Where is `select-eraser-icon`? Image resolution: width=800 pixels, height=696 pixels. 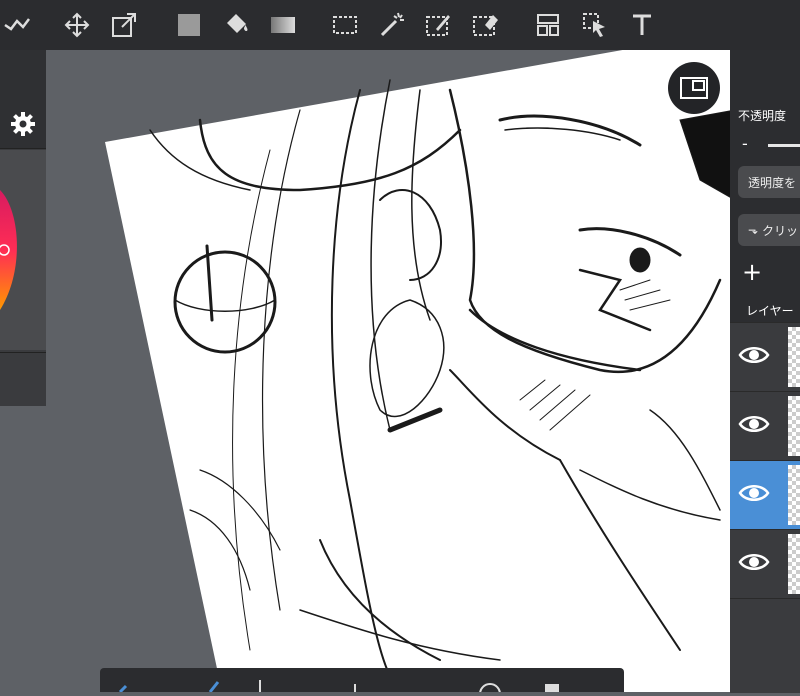
select-eraser-icon is located at coordinates (485, 25).